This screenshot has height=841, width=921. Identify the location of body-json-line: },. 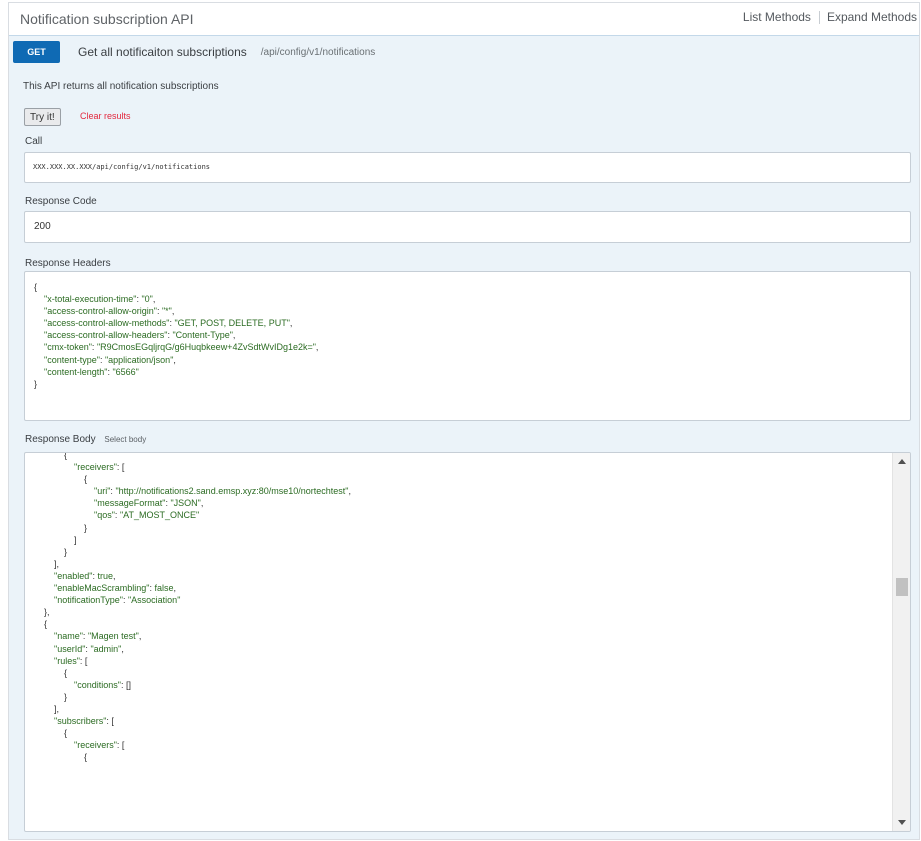
(42, 612).